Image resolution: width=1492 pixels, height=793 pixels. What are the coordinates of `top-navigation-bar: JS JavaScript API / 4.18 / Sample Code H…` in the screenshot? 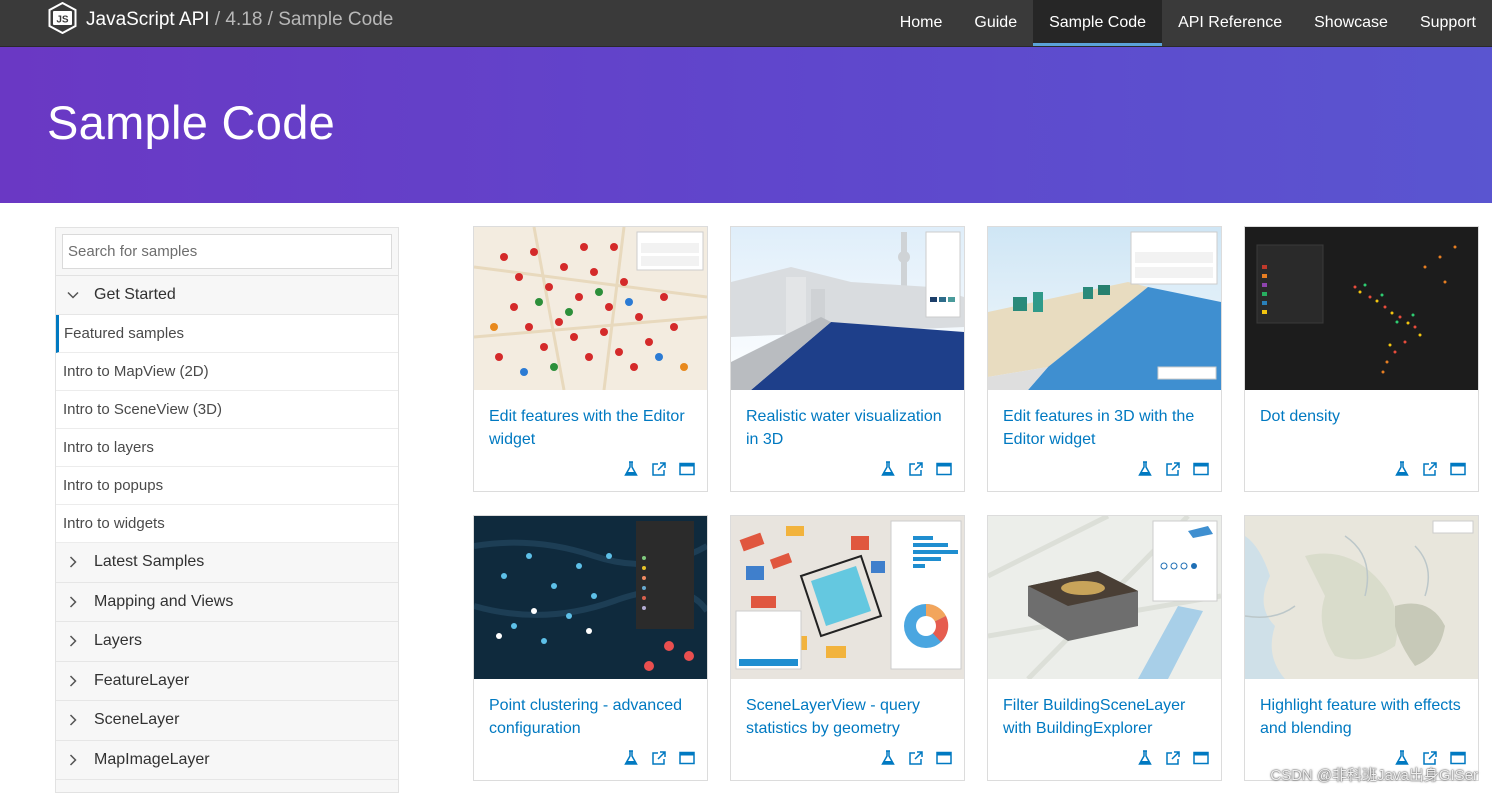 It's located at (746, 23).